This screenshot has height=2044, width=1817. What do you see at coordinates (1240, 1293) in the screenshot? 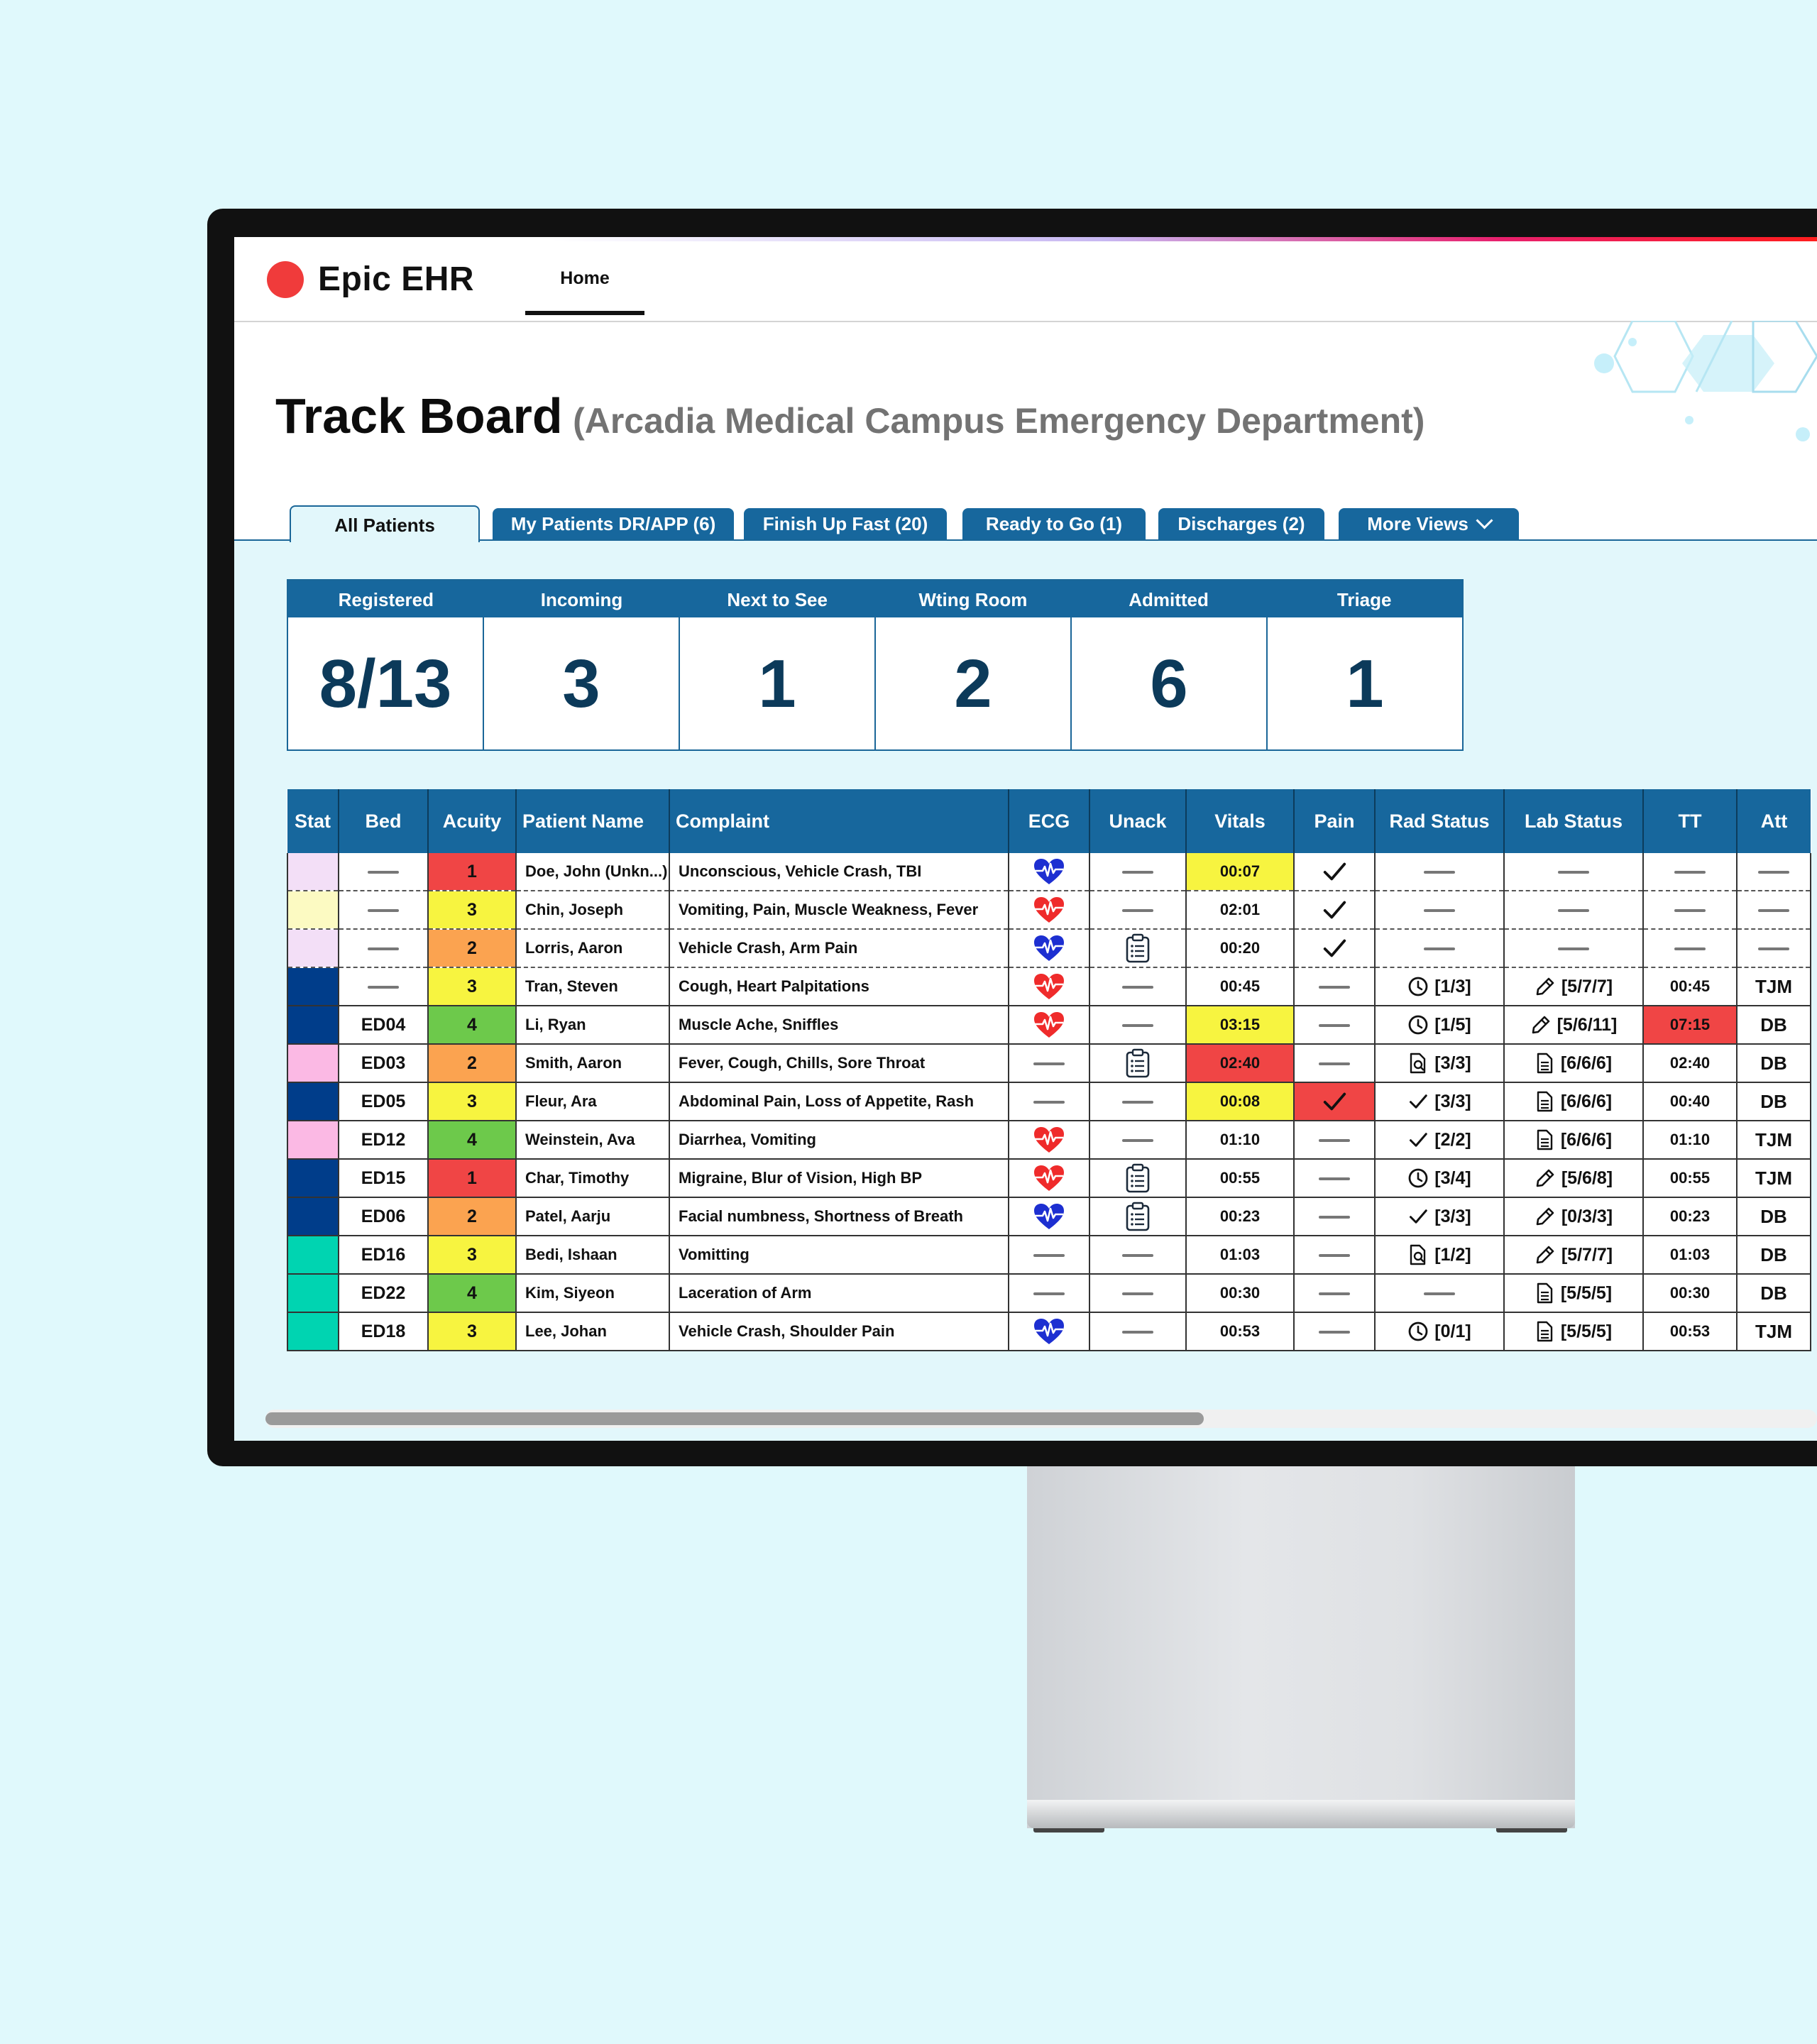
I see `vitals-cell: 00:30` at bounding box center [1240, 1293].